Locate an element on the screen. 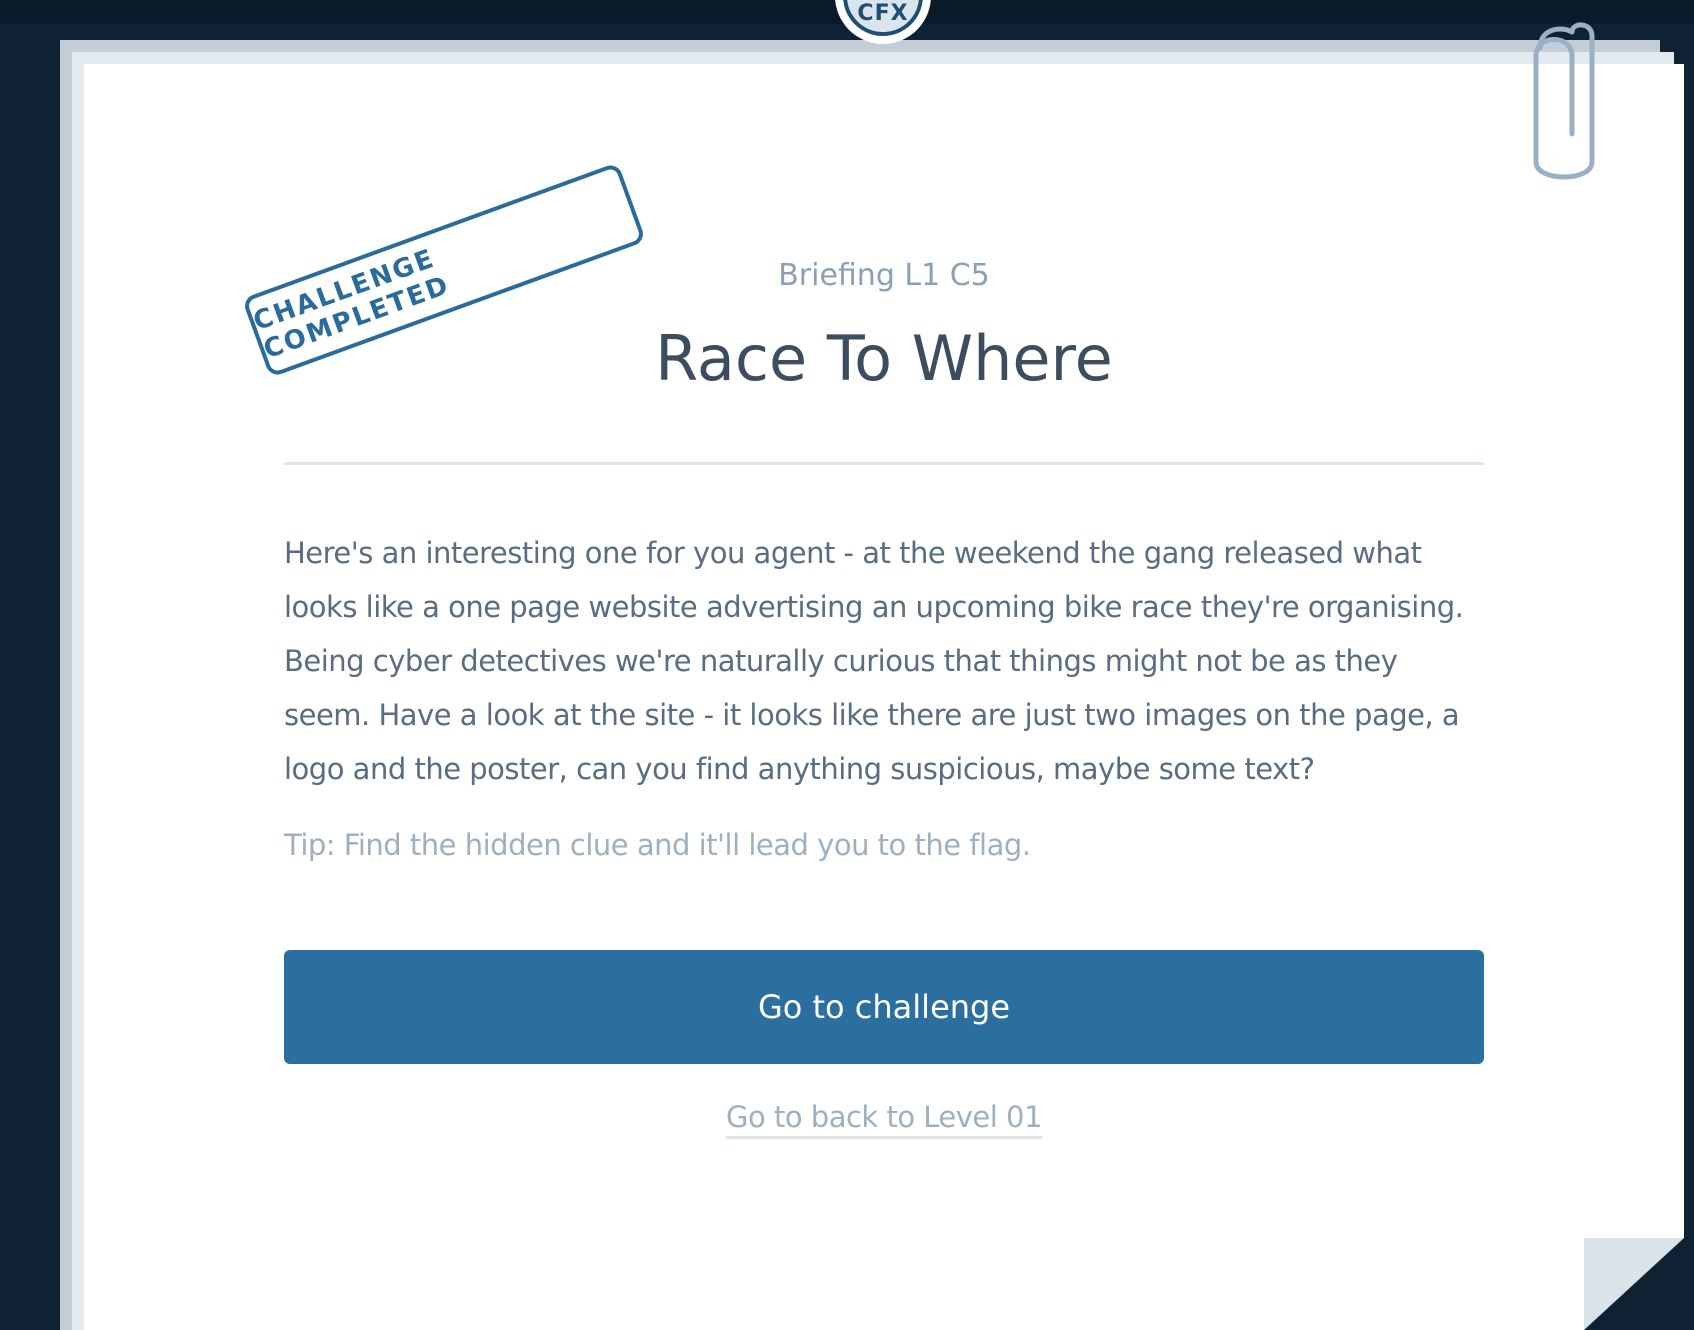 This screenshot has height=1330, width=1694. briefing-label: Briefing L1 C5 is located at coordinates (884, 275).